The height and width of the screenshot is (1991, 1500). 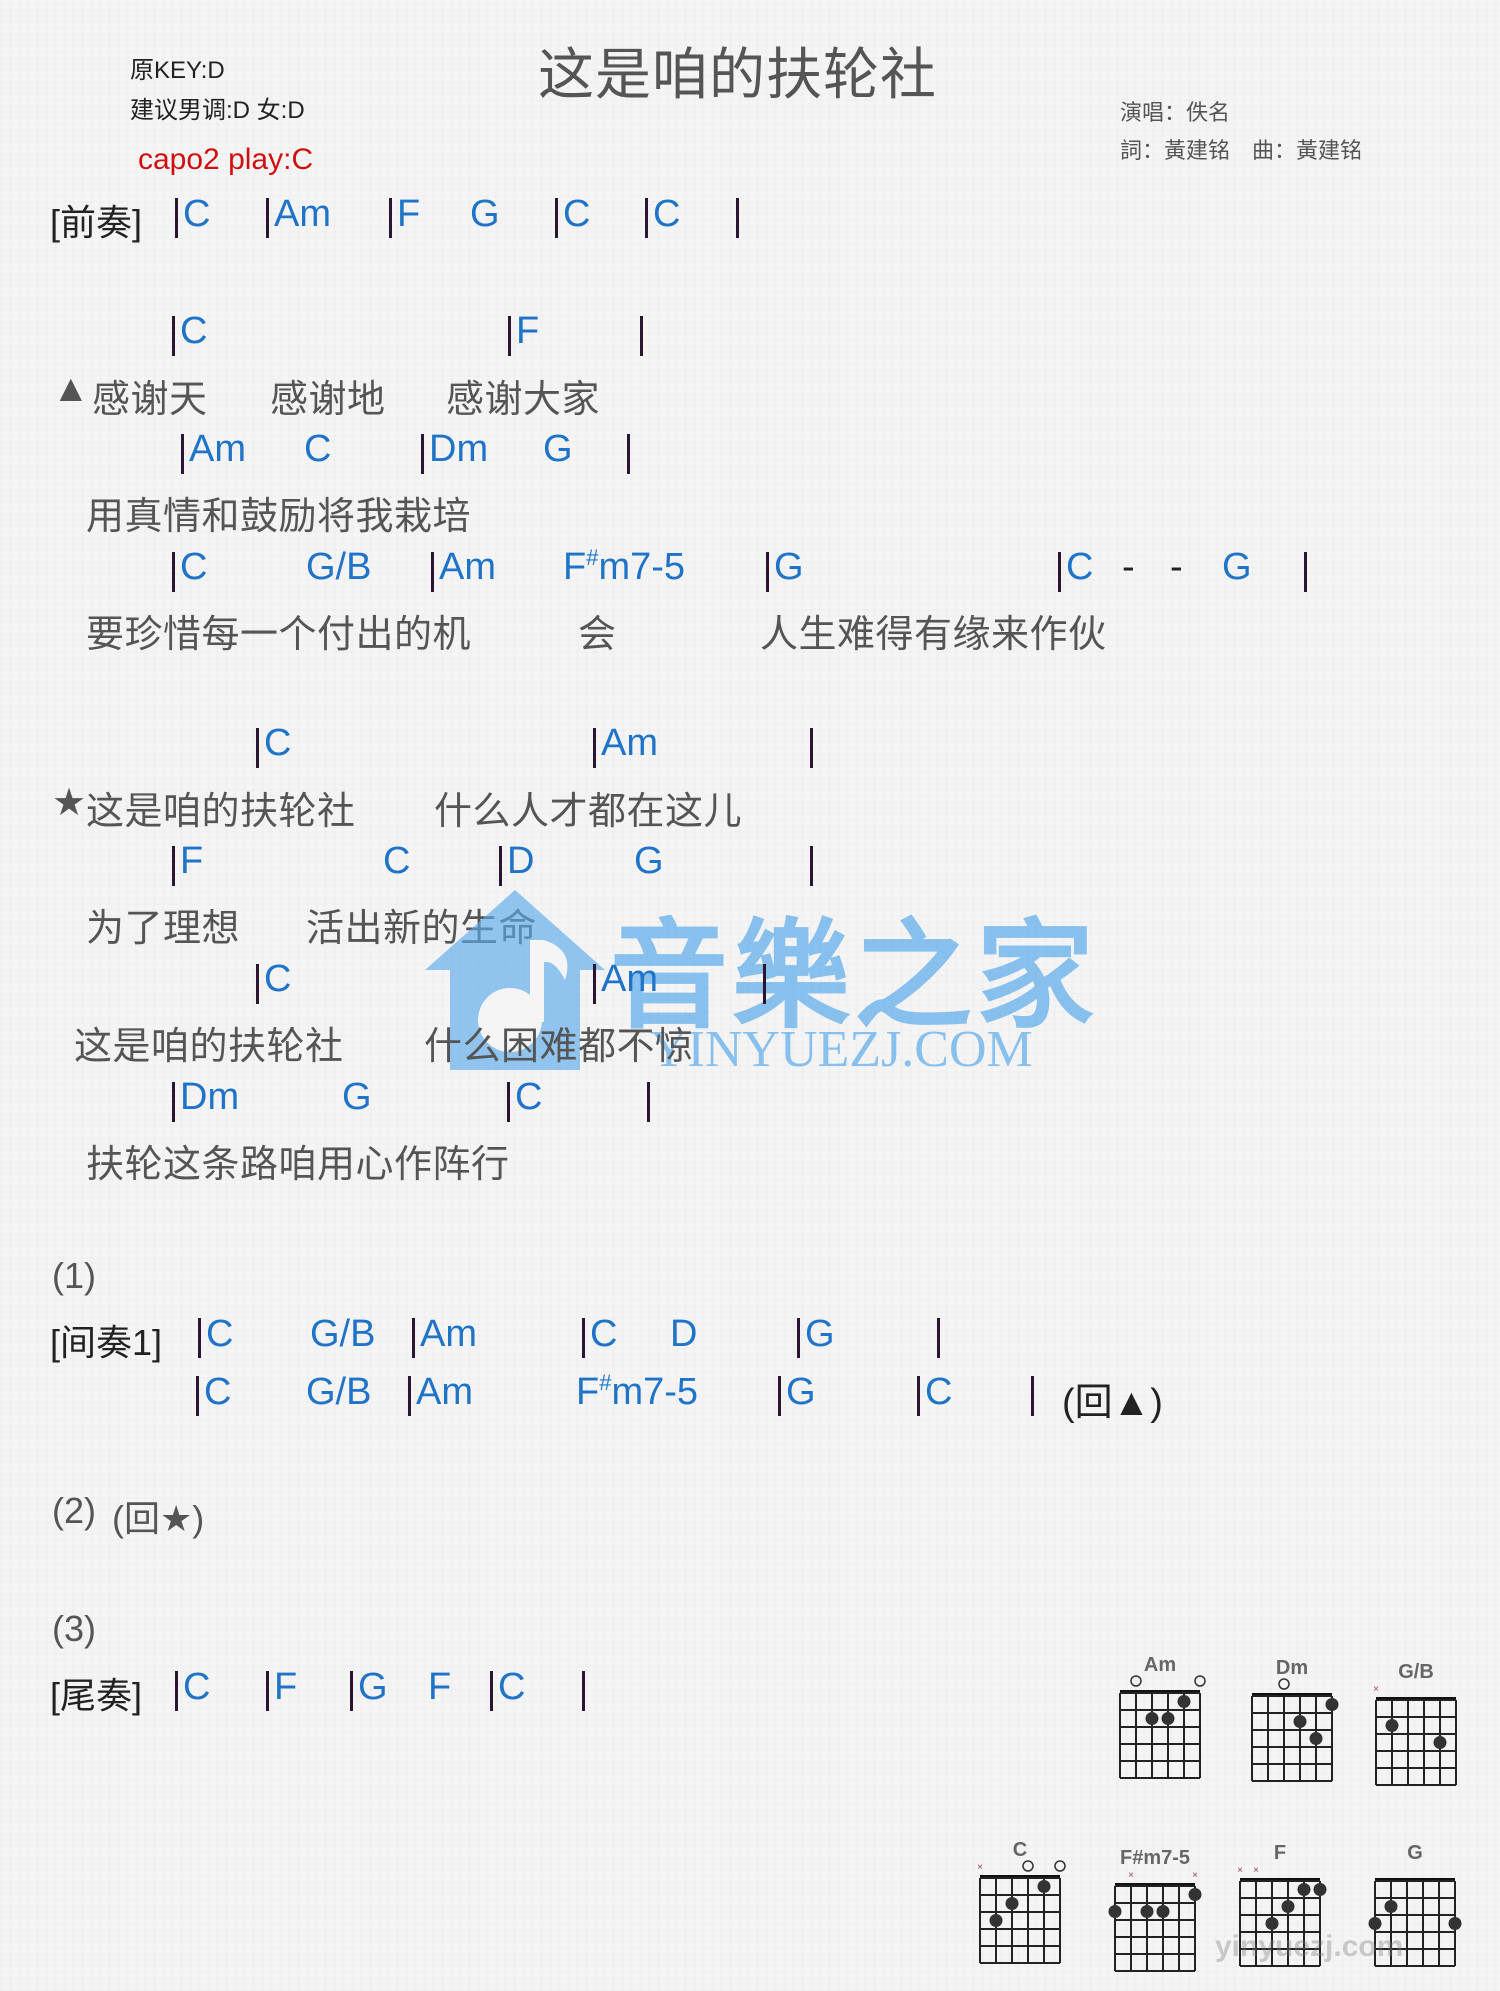 I want to click on chord-diagram-name: Dm, so click(x=1292, y=1668).